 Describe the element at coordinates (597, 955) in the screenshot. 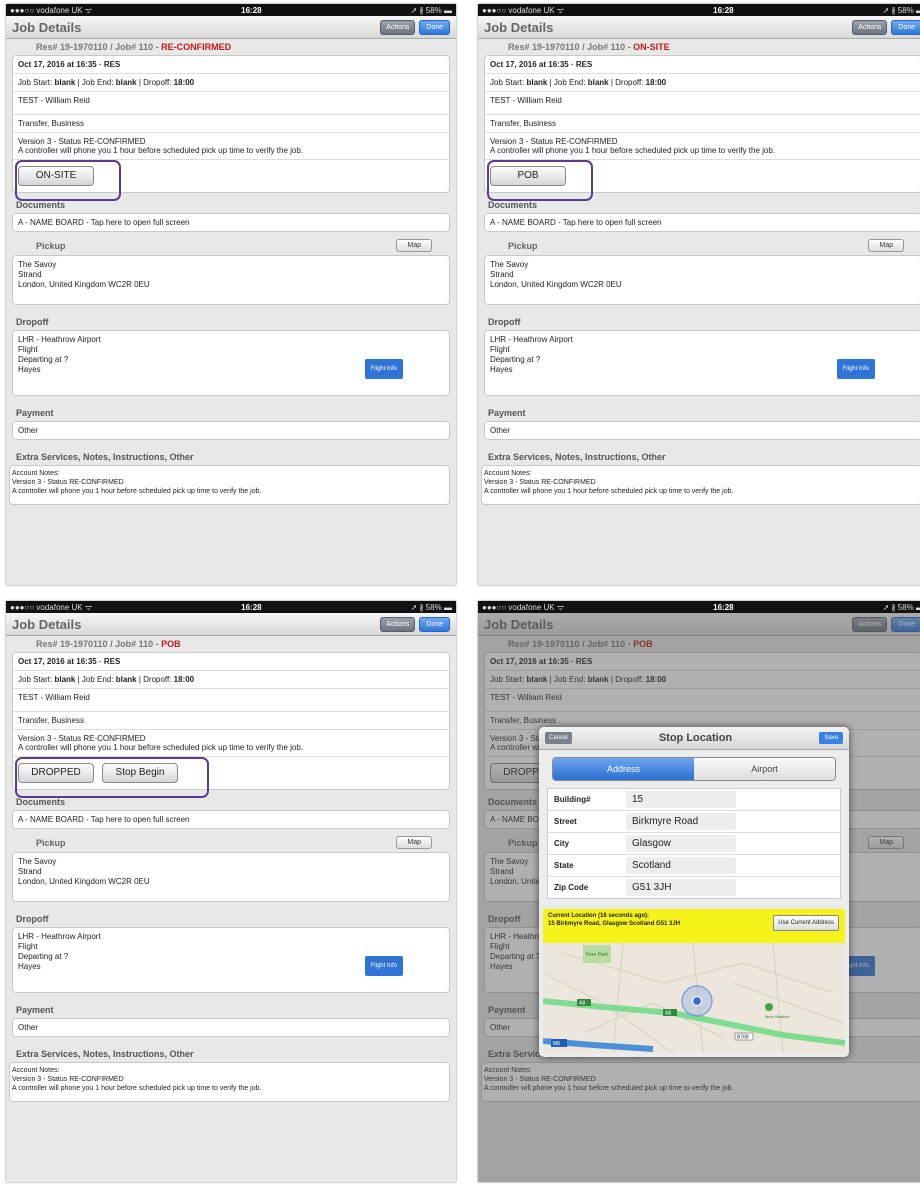

I see `park-label: Fern Park` at that location.